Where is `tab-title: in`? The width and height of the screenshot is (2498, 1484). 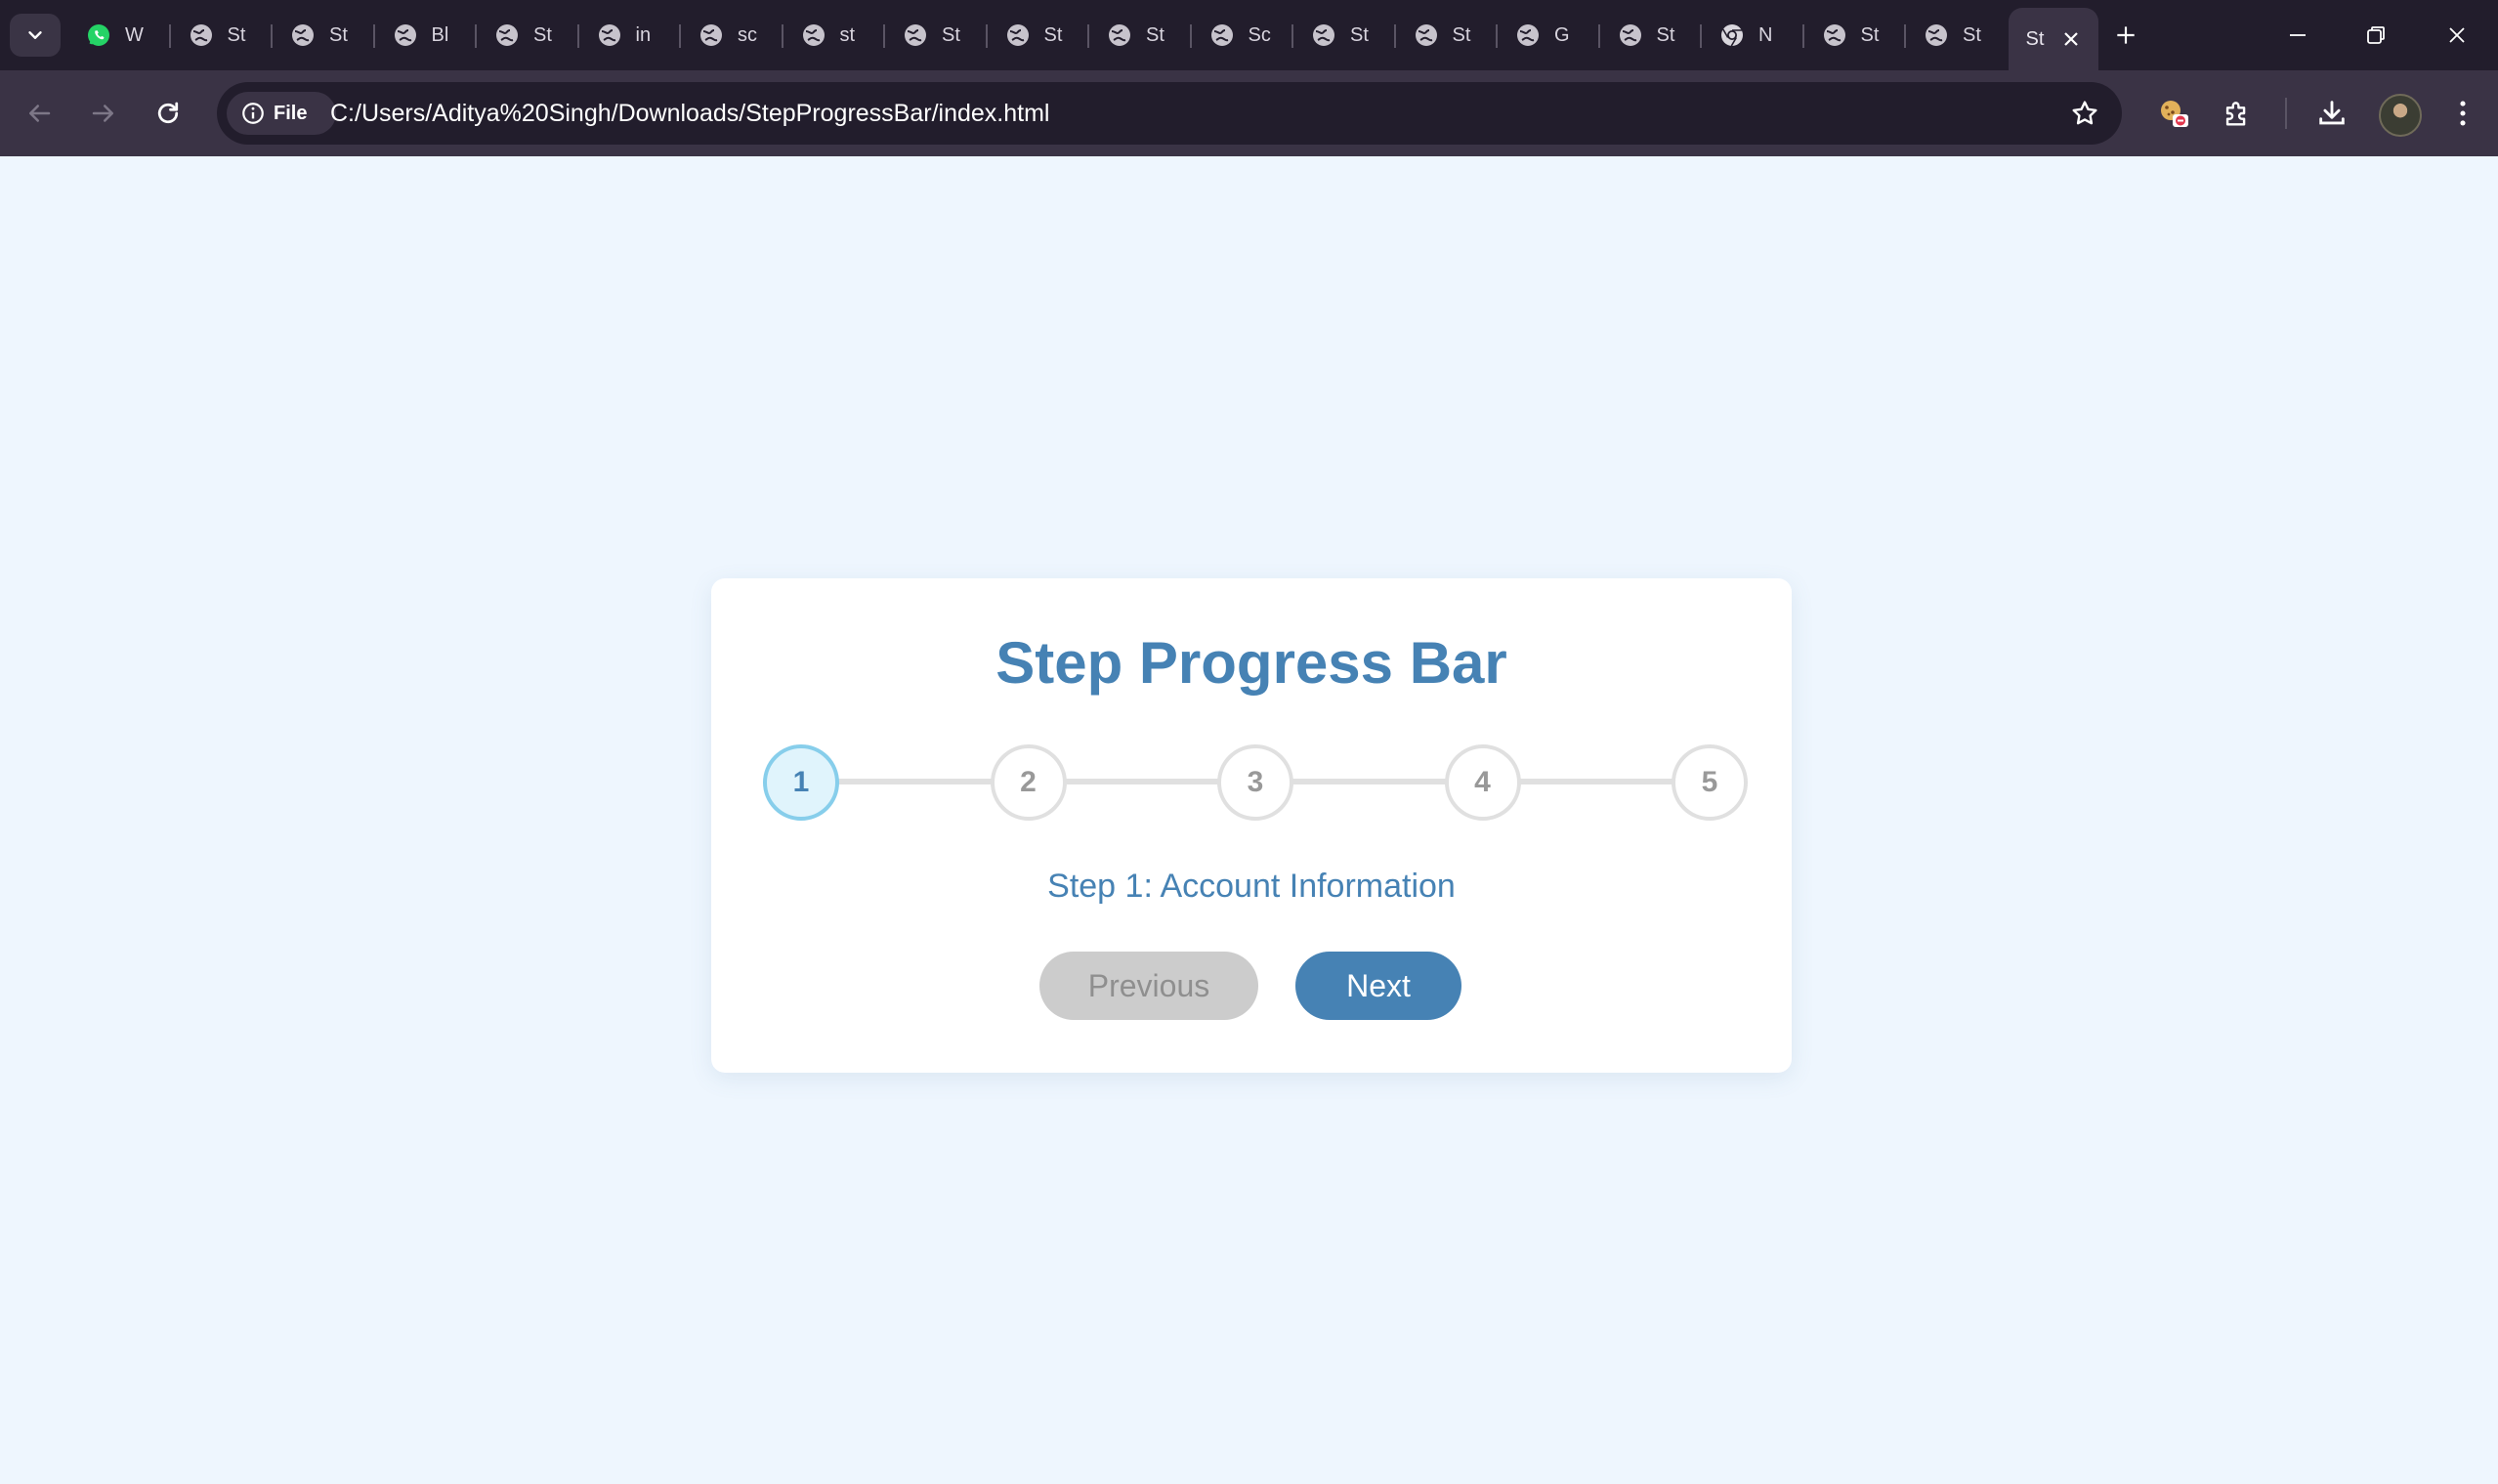 tab-title: in is located at coordinates (643, 34).